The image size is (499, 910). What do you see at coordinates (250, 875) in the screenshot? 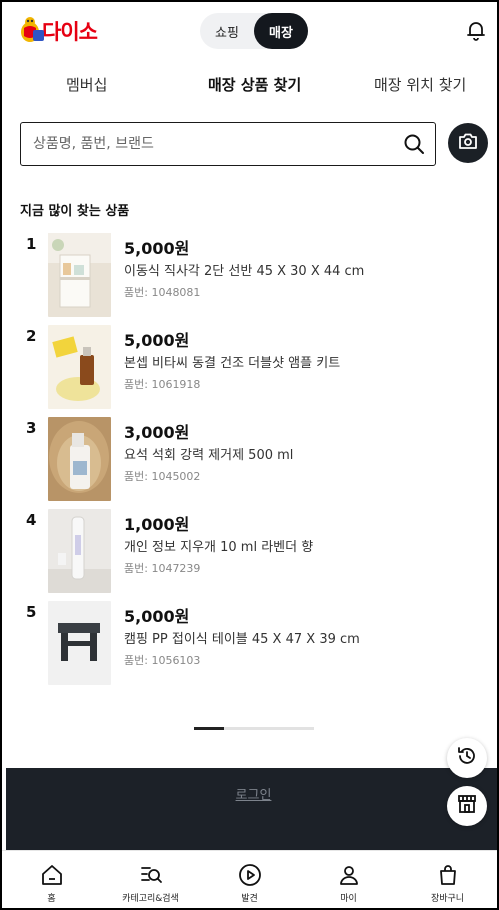
I see `play-icon` at bounding box center [250, 875].